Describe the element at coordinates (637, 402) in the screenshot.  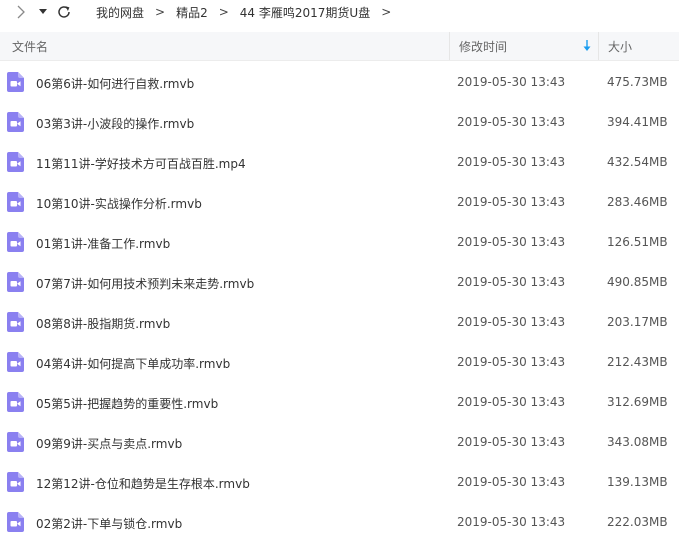
I see `file-size: 312.69MB` at that location.